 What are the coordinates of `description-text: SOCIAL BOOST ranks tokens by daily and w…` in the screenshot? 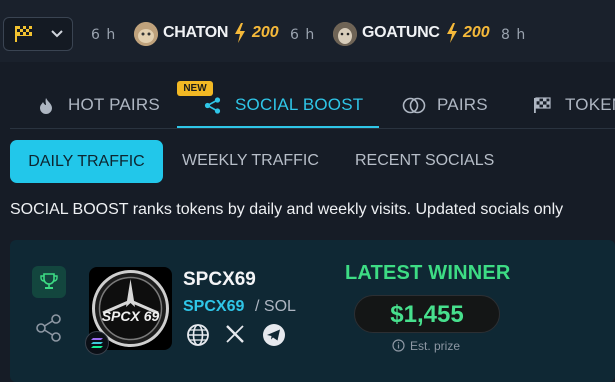 It's located at (287, 209).